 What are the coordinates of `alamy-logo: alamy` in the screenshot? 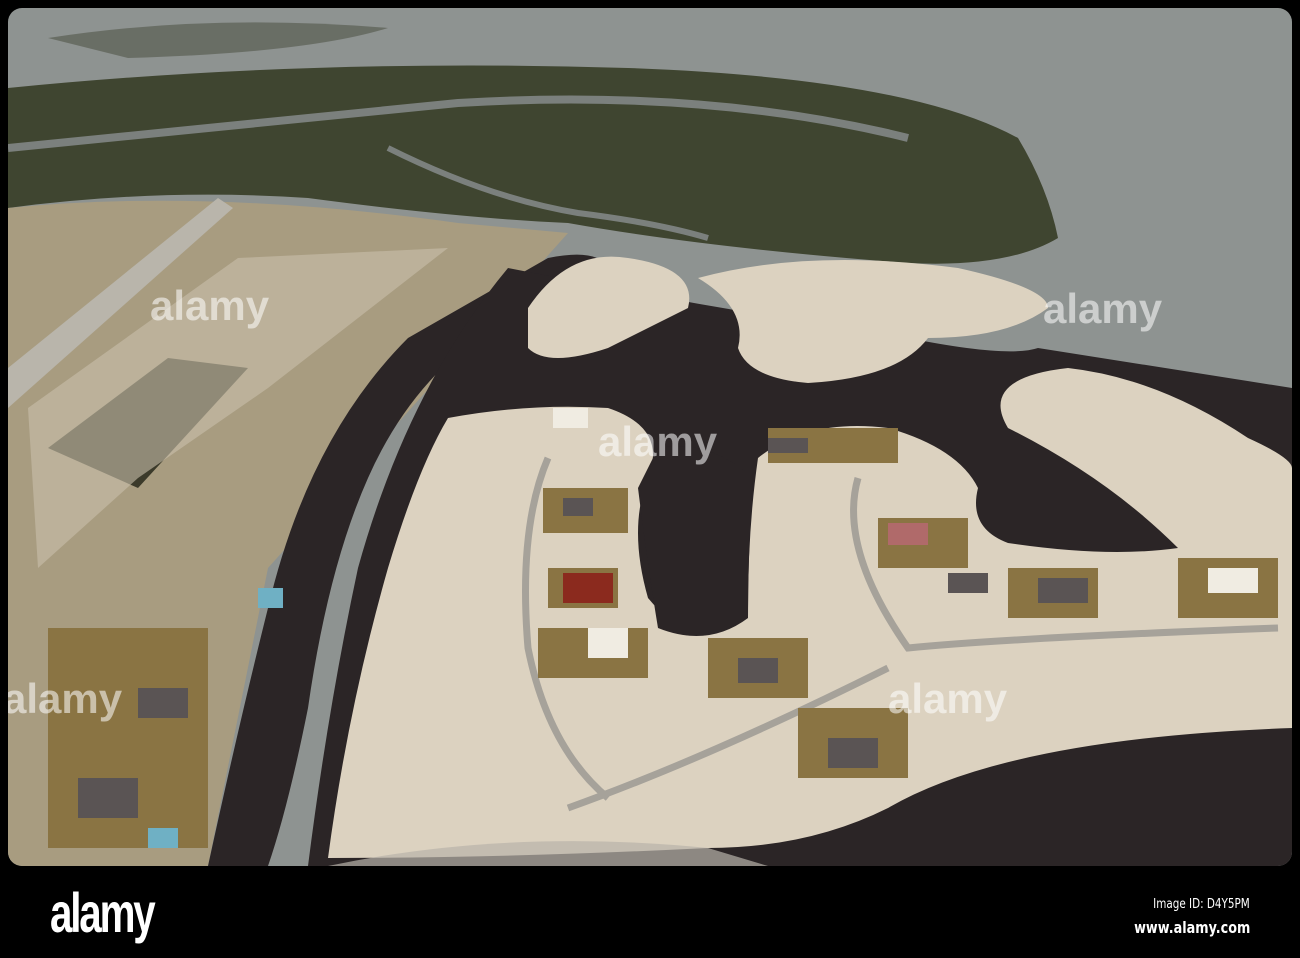 It's located at (103, 912).